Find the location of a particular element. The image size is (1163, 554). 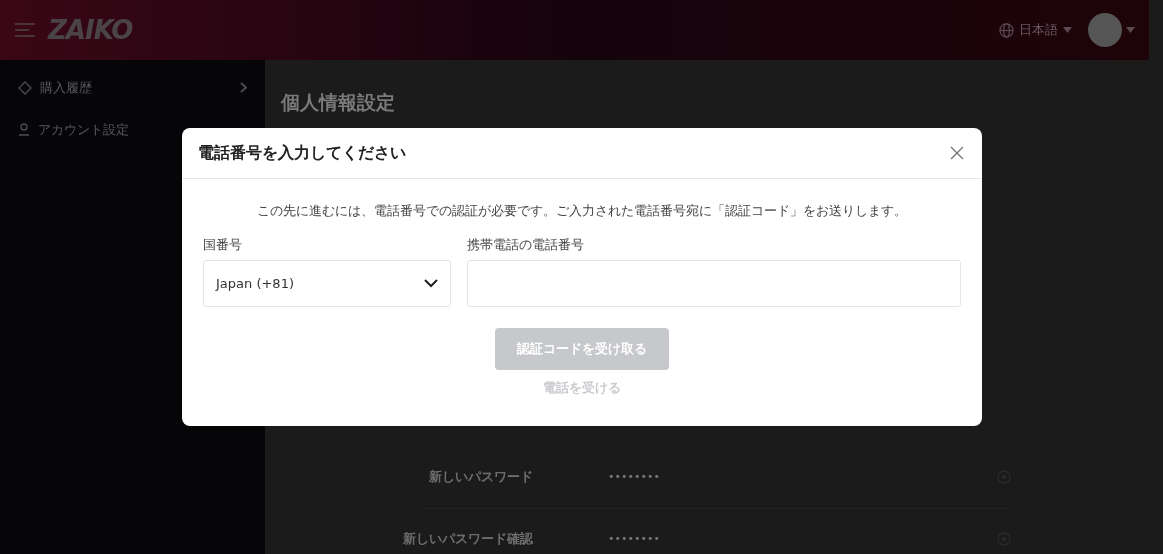

country-select: Japan (+81) is located at coordinates (327, 283).